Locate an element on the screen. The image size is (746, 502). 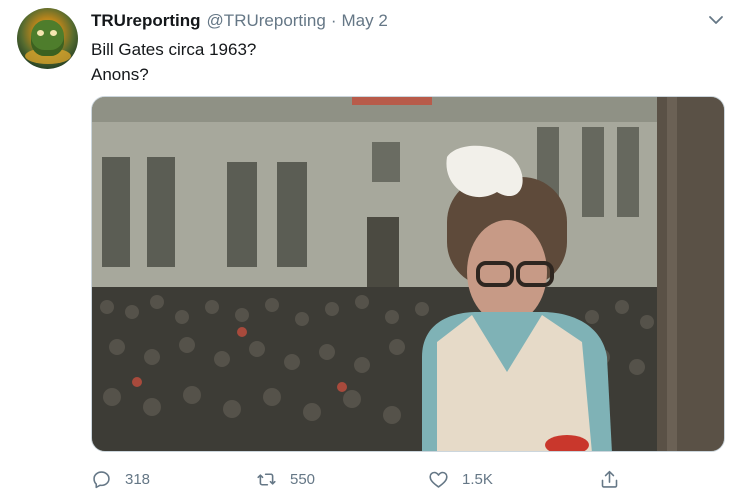
retweet-count: 550 is located at coordinates (303, 479).